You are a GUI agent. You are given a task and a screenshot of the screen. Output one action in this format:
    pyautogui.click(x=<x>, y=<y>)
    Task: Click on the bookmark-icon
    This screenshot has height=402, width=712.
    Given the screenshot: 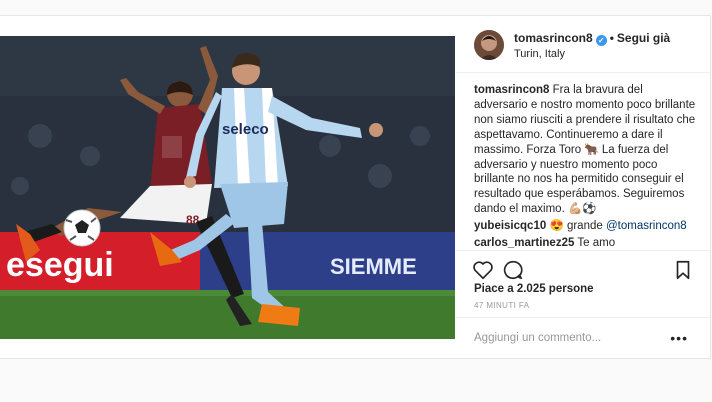 What is the action you would take?
    pyautogui.click(x=683, y=270)
    